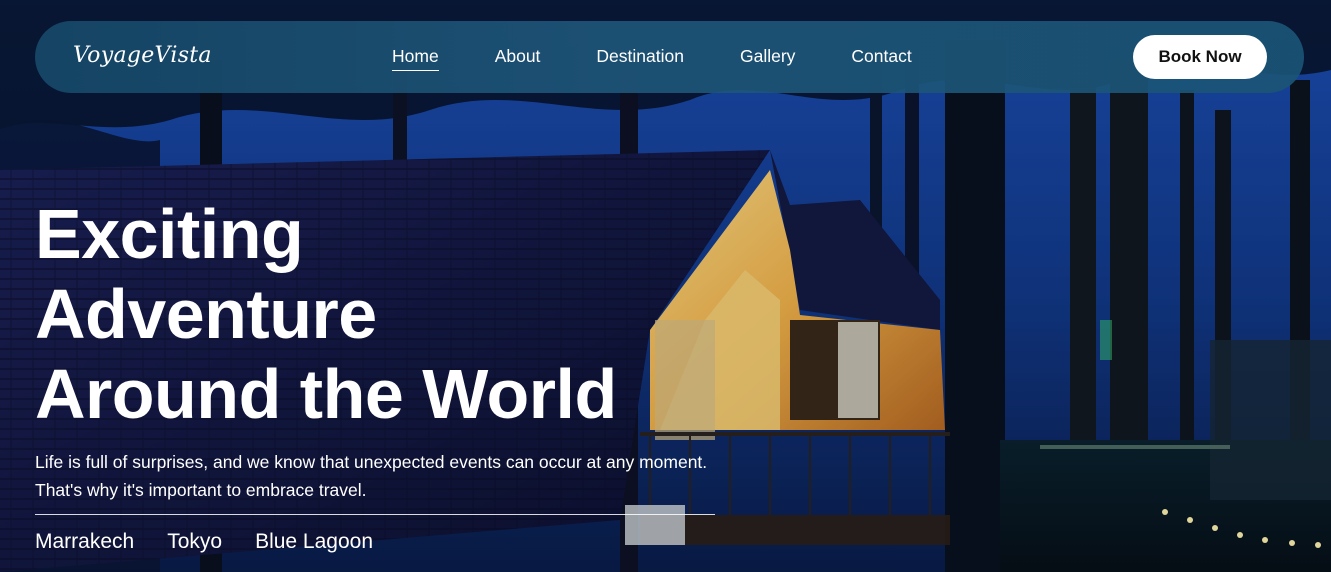 This screenshot has width=1331, height=572. What do you see at coordinates (326, 394) in the screenshot?
I see `headline-line-3: Around the World` at bounding box center [326, 394].